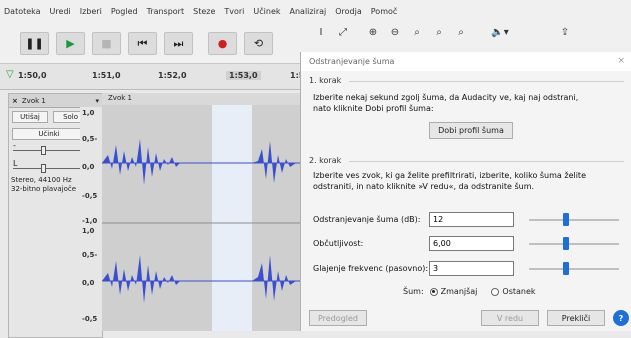  What do you see at coordinates (500, 32) in the screenshot?
I see `audio-setup-icon: 🔈▾` at bounding box center [500, 32].